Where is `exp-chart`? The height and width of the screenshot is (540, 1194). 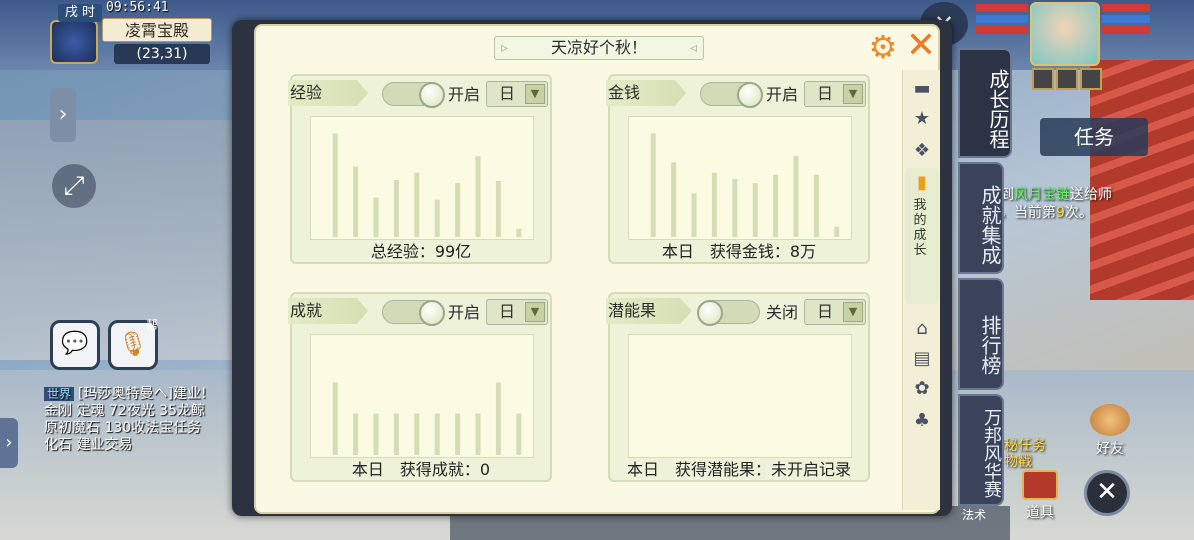 exp-chart is located at coordinates (422, 178).